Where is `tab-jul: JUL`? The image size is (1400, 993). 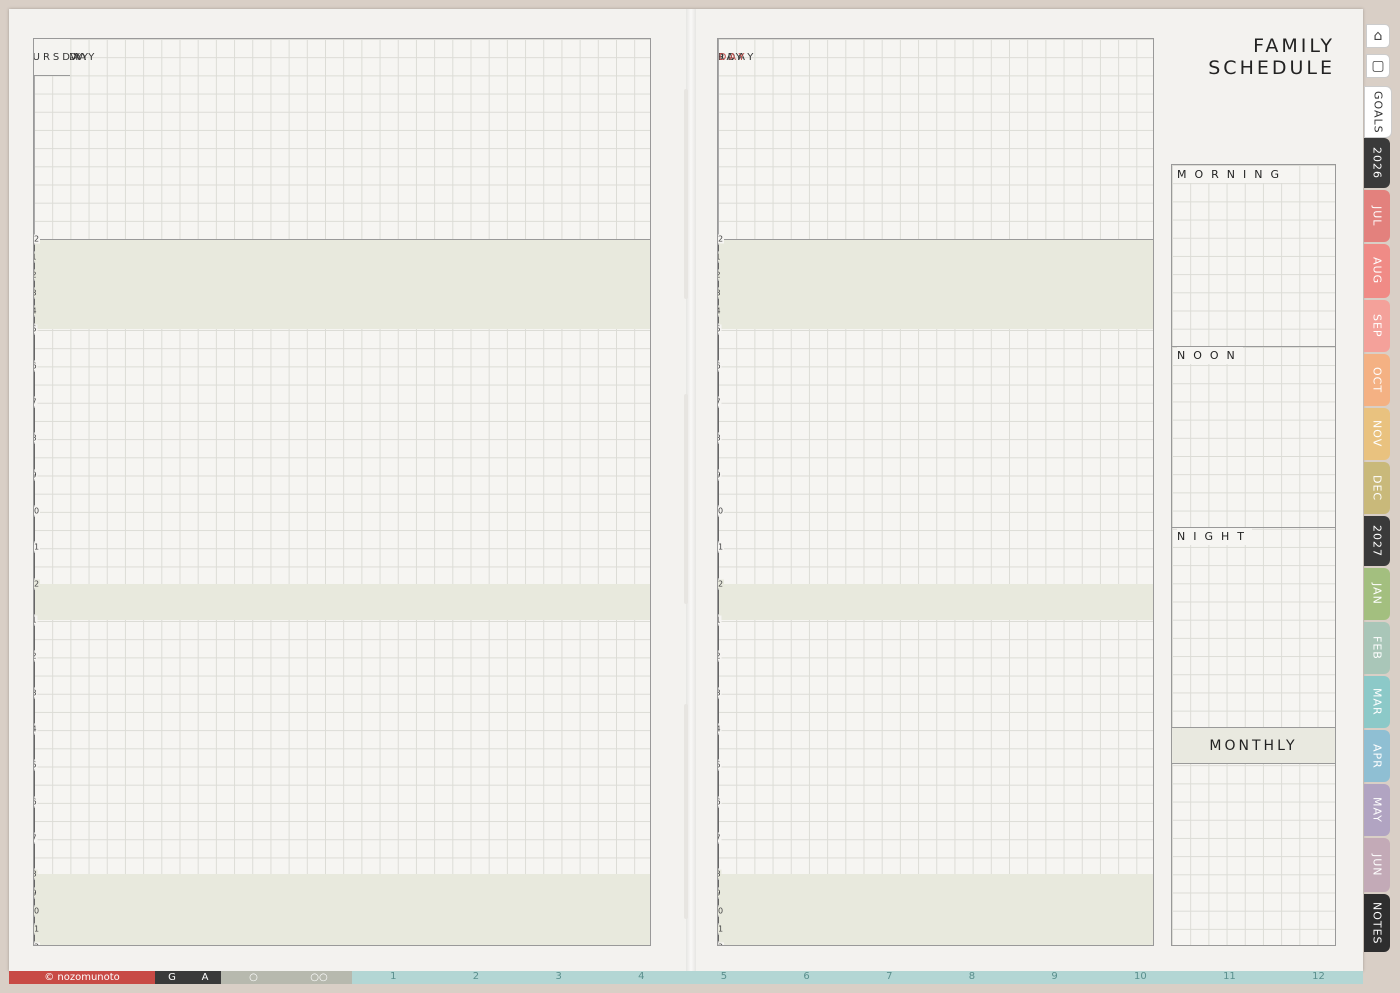
tab-jul: JUL is located at coordinates (1377, 216).